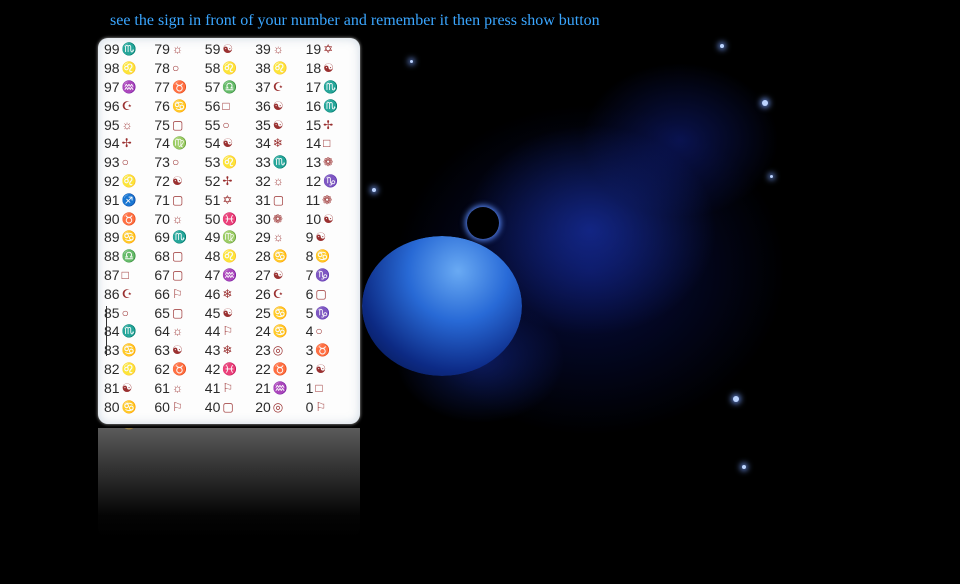 This screenshot has width=960, height=584. I want to click on reflection-cell: 0⚐, so click(331, 430).